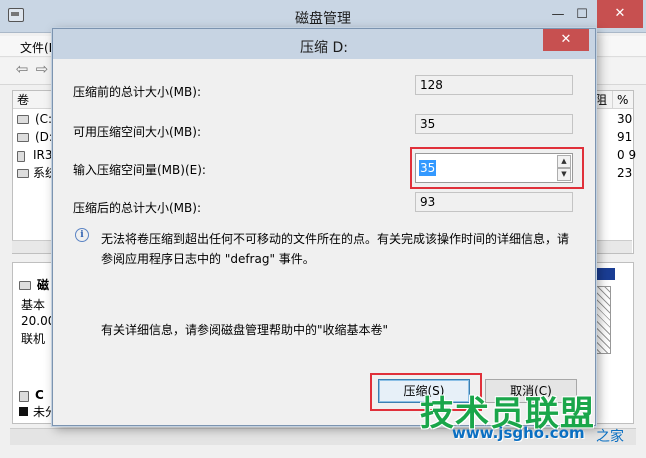 This screenshot has height=458, width=646. I want to click on minimize-button: —, so click(558, 15).